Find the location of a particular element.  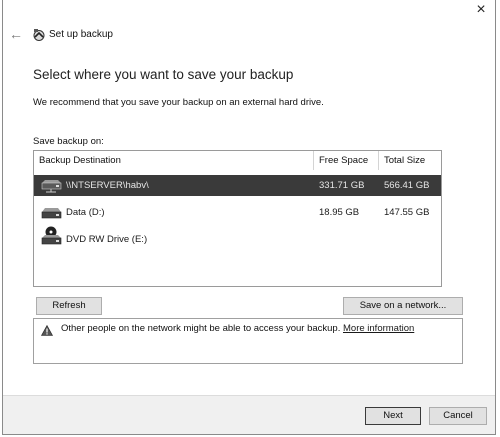

table-row: DVD RW Drive (E:) is located at coordinates (237, 238).